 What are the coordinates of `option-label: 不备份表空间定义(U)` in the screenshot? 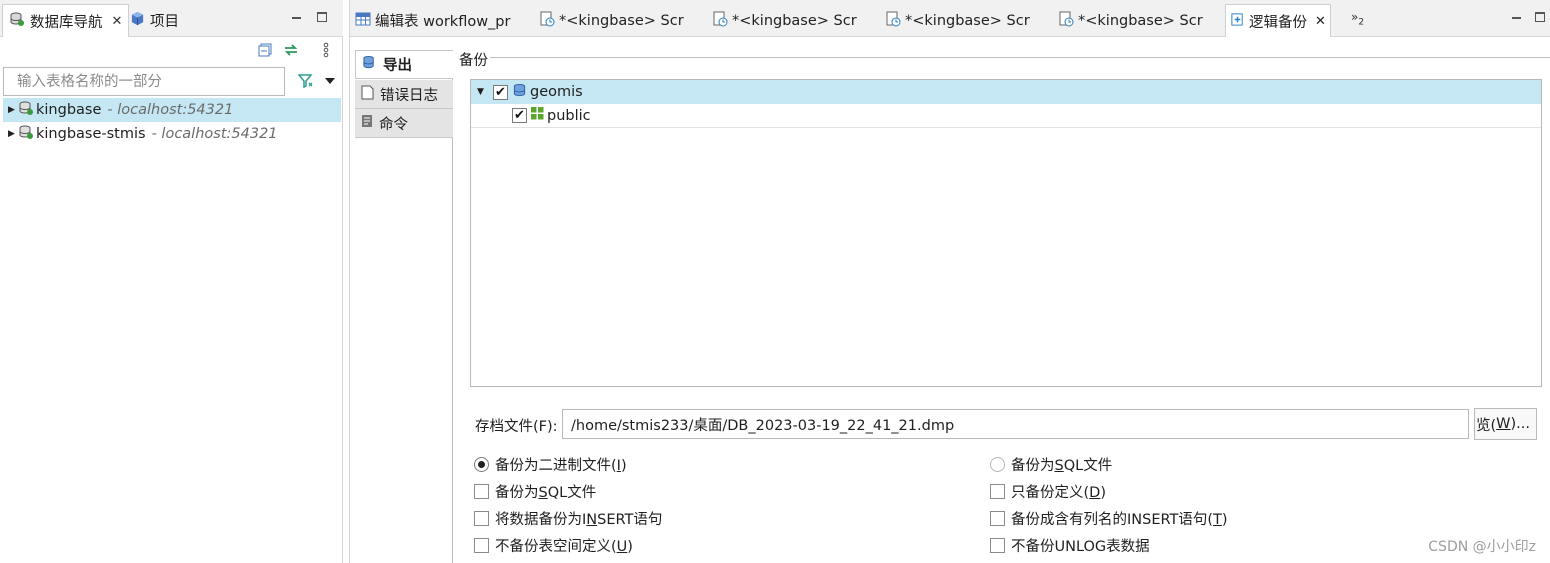 It's located at (564, 547).